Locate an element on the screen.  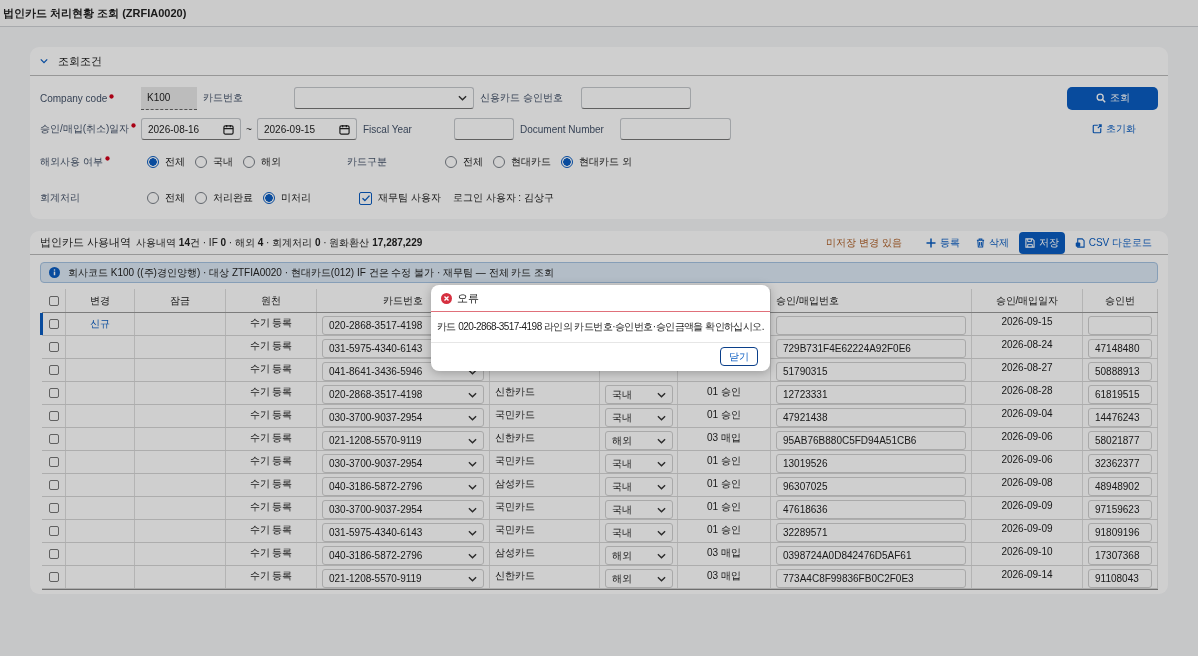
reference-number-field: 13019526 is located at coordinates (871, 463).